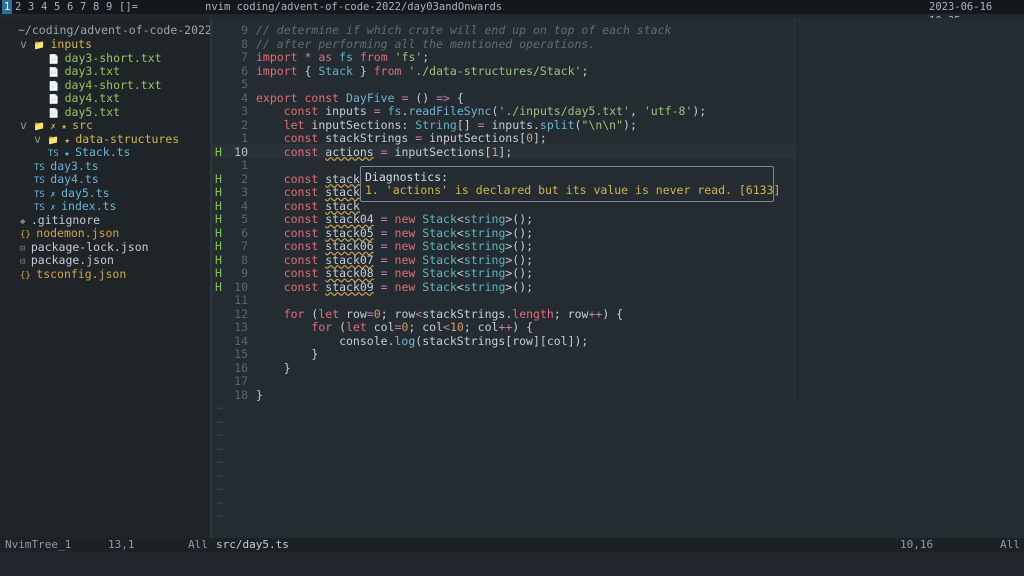  What do you see at coordinates (92, 98) in the screenshot?
I see `tree-item-label: day4.txt` at bounding box center [92, 98].